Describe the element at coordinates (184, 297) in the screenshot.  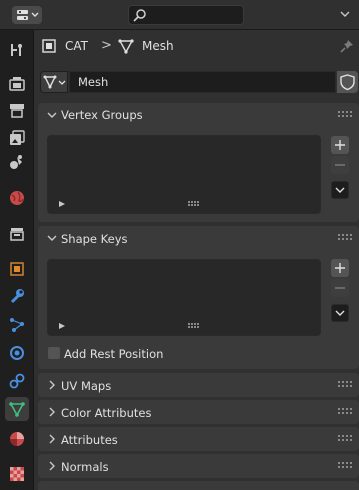
I see `shape-keys-list` at that location.